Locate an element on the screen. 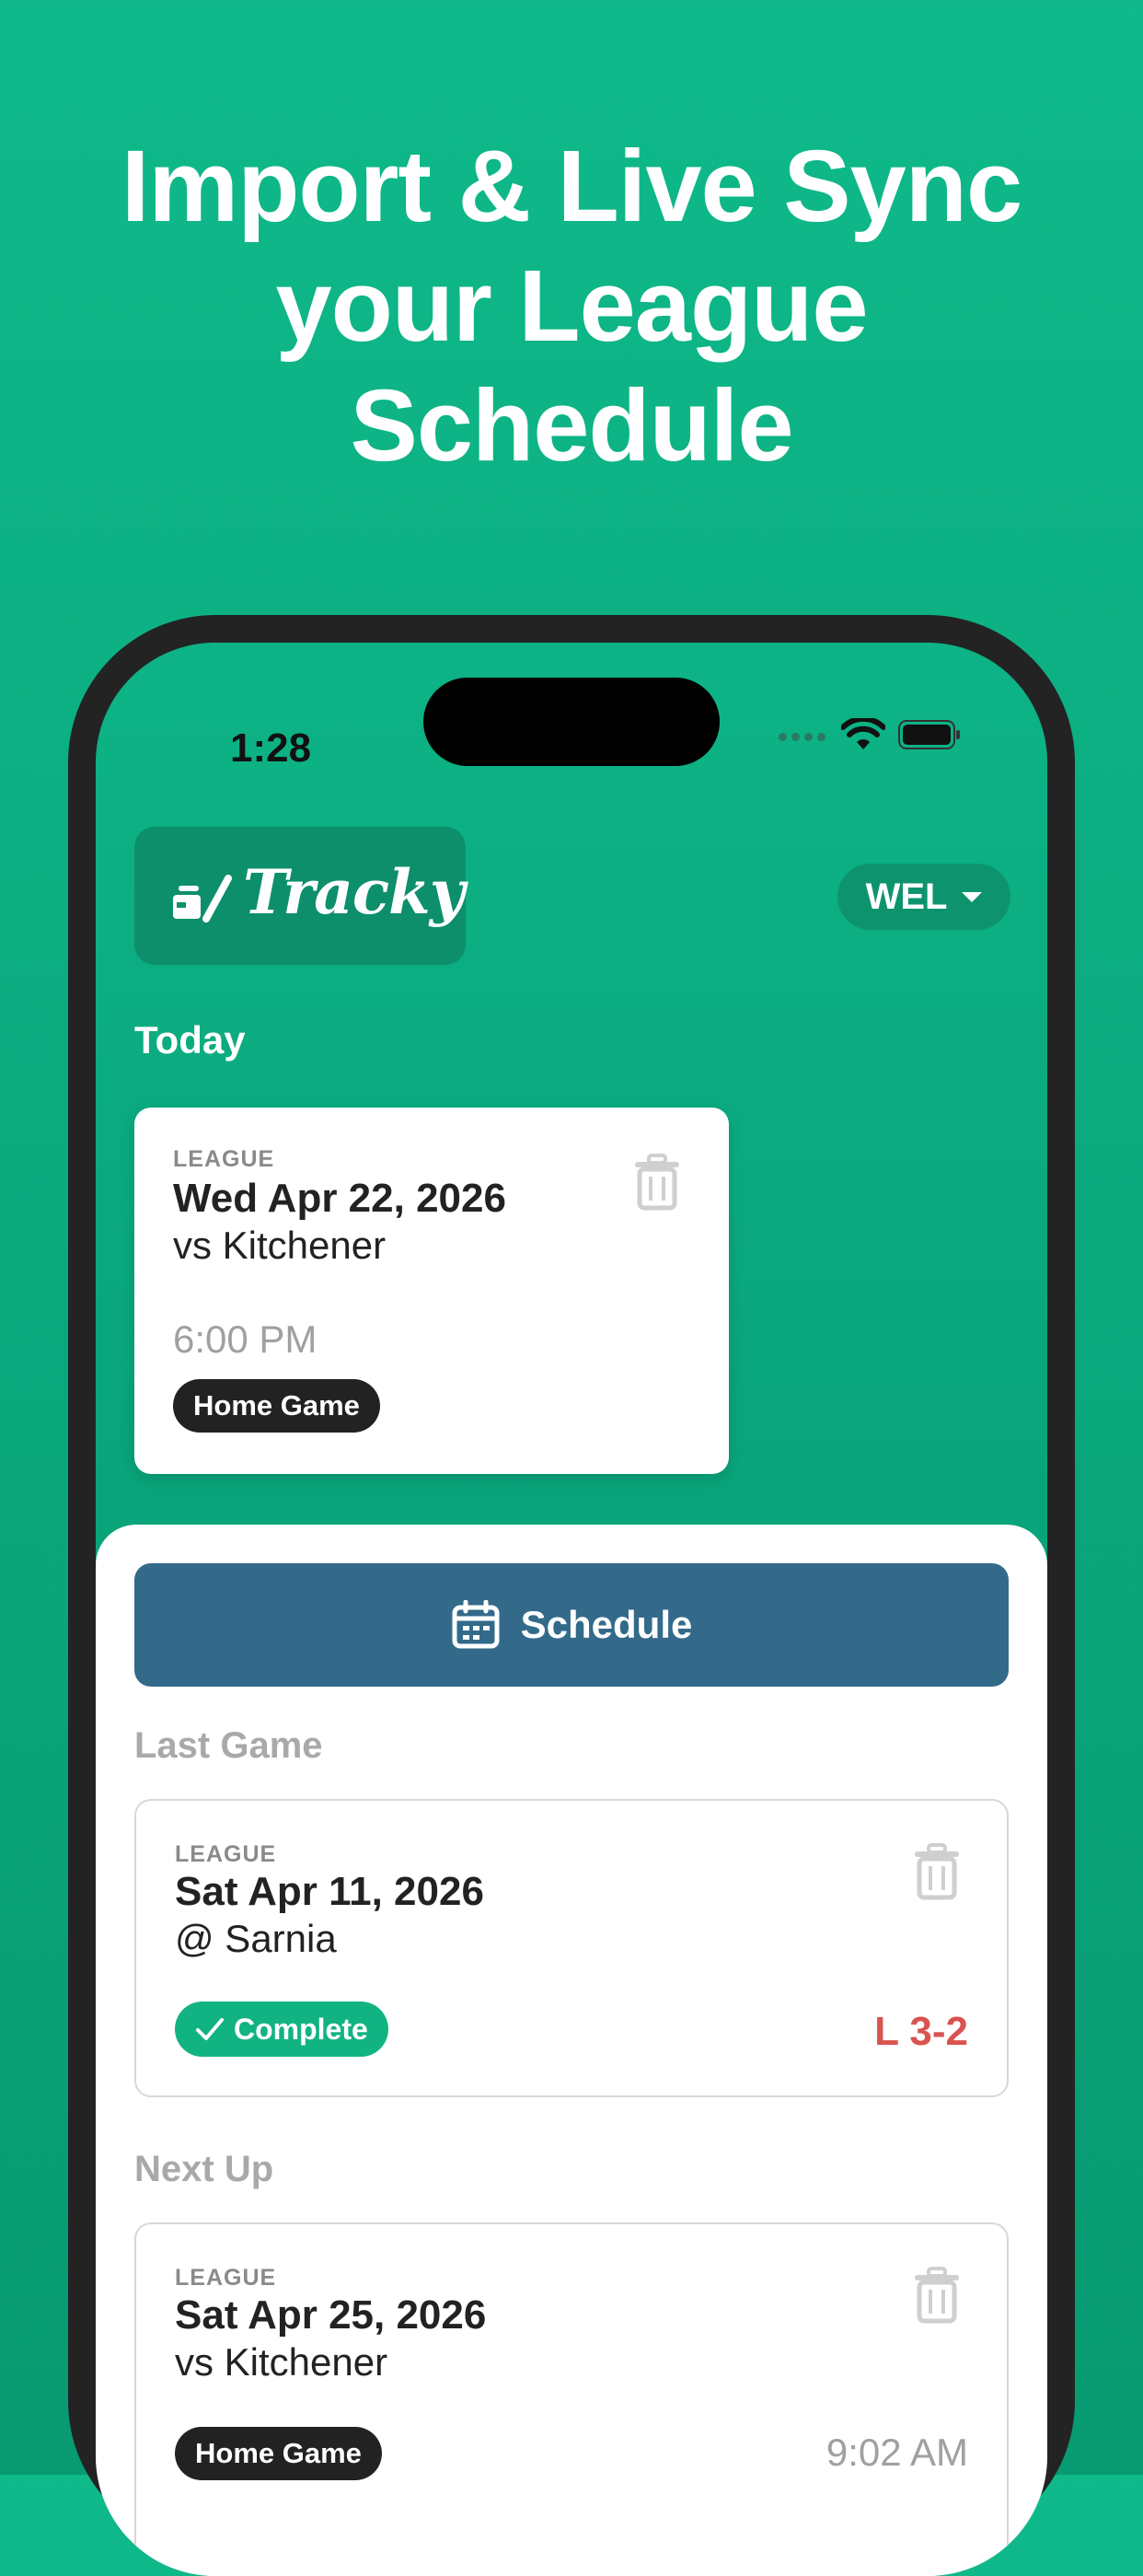 The image size is (1143, 2576). game-date: Sat Apr 25, 2026 is located at coordinates (331, 2315).